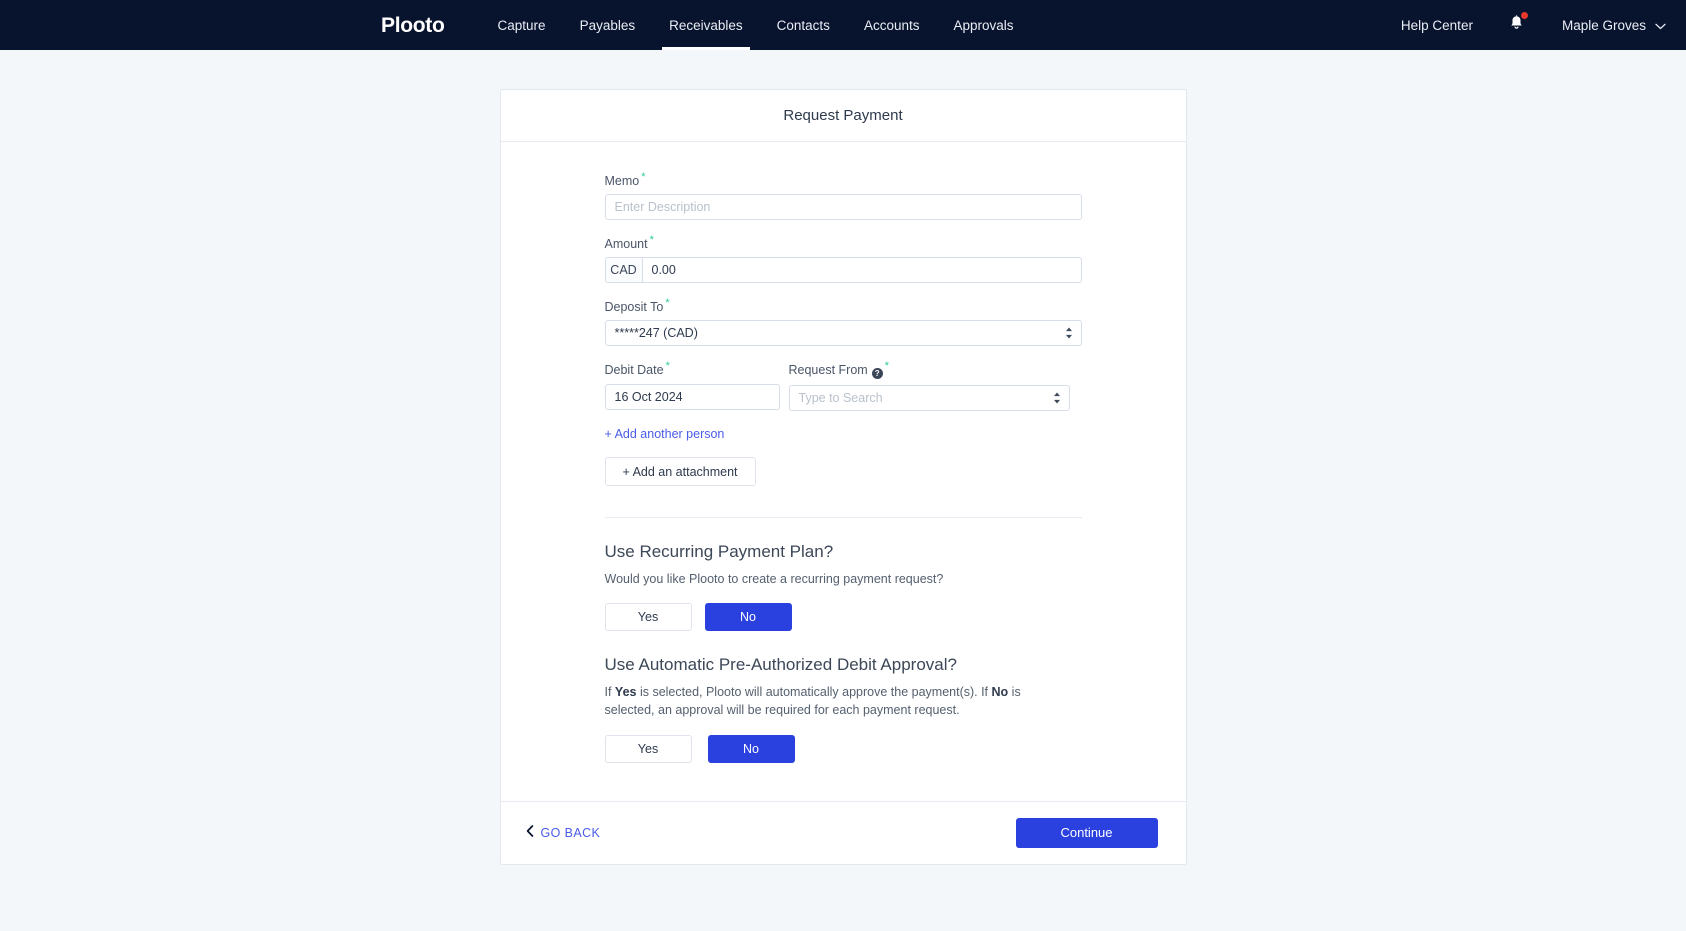 Image resolution: width=1686 pixels, height=931 pixels. Describe the element at coordinates (530, 832) in the screenshot. I see `chevron-left-icon` at that location.